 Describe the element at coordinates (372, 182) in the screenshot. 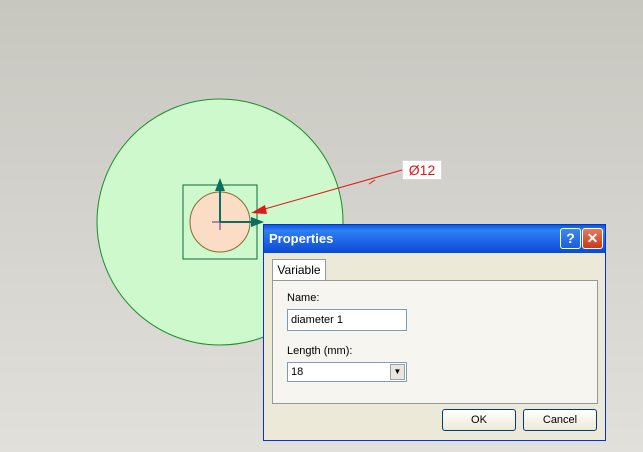

I see `dimension-tick` at that location.